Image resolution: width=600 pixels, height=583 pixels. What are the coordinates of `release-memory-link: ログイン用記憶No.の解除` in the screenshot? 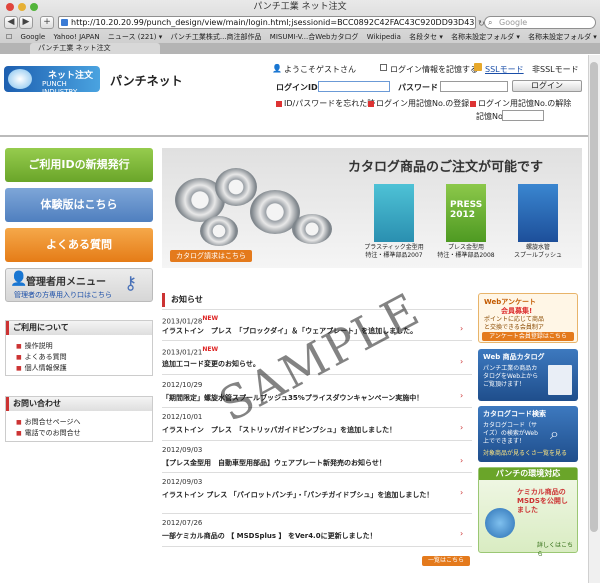 It's located at (520, 103).